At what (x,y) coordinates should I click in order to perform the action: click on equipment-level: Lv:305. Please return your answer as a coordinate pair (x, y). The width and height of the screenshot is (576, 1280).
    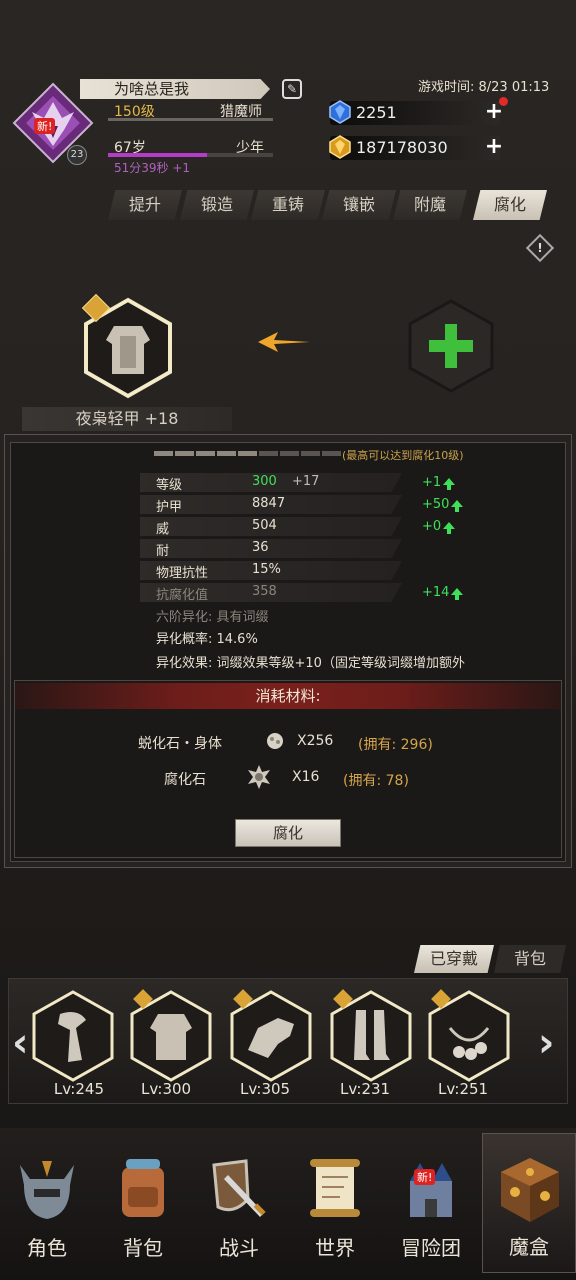
    Looking at the image, I should click on (265, 1089).